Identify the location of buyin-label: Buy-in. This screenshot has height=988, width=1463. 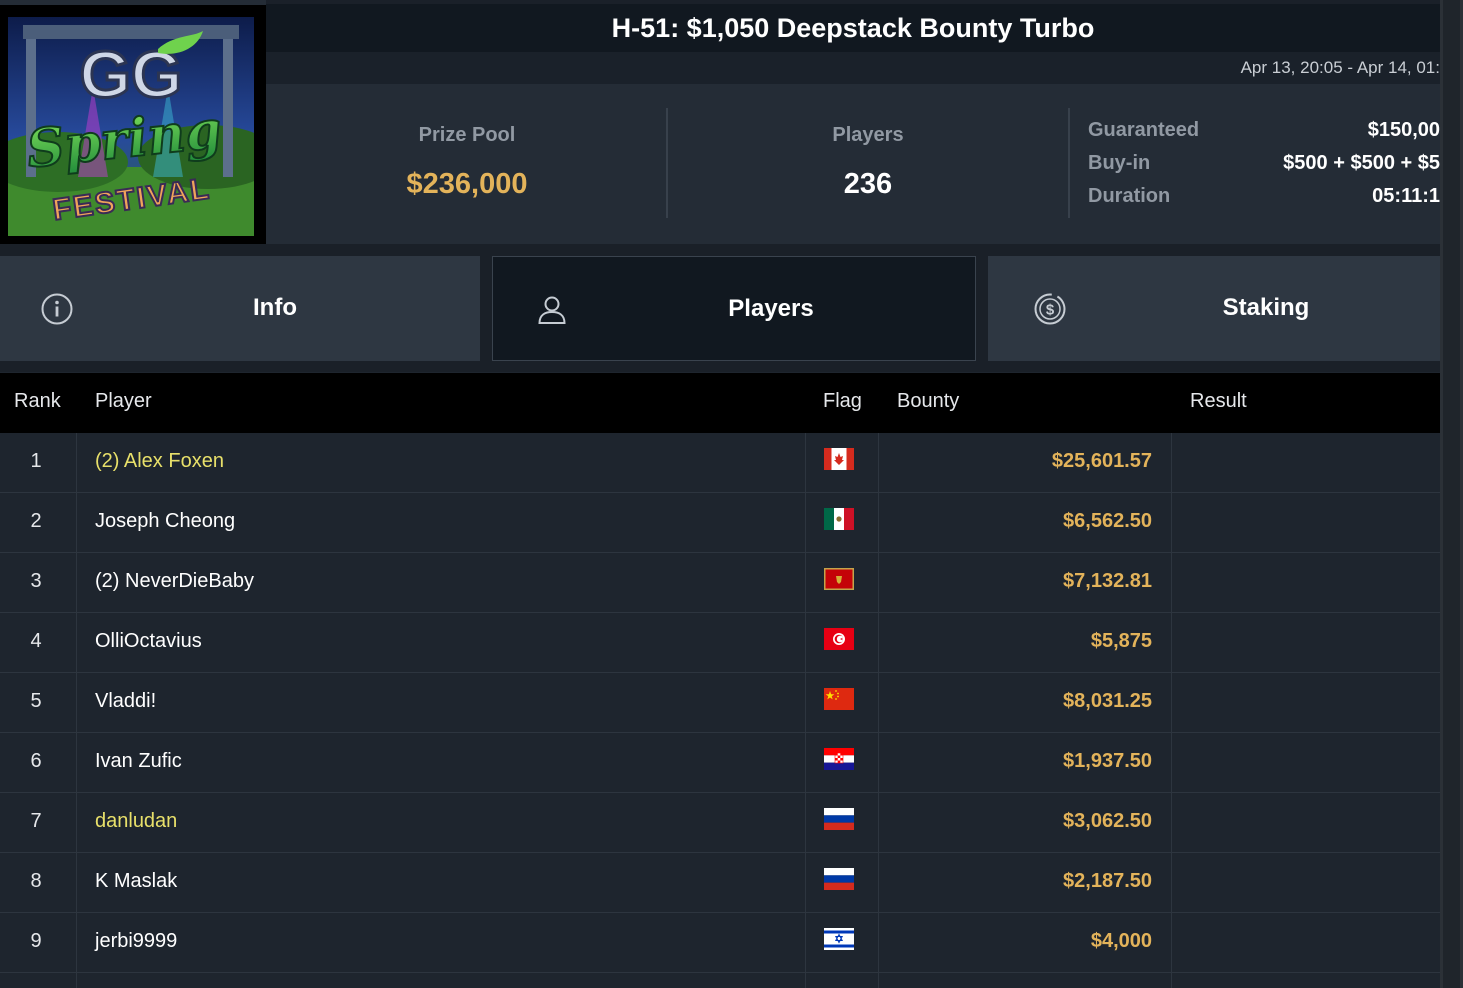
(1119, 163).